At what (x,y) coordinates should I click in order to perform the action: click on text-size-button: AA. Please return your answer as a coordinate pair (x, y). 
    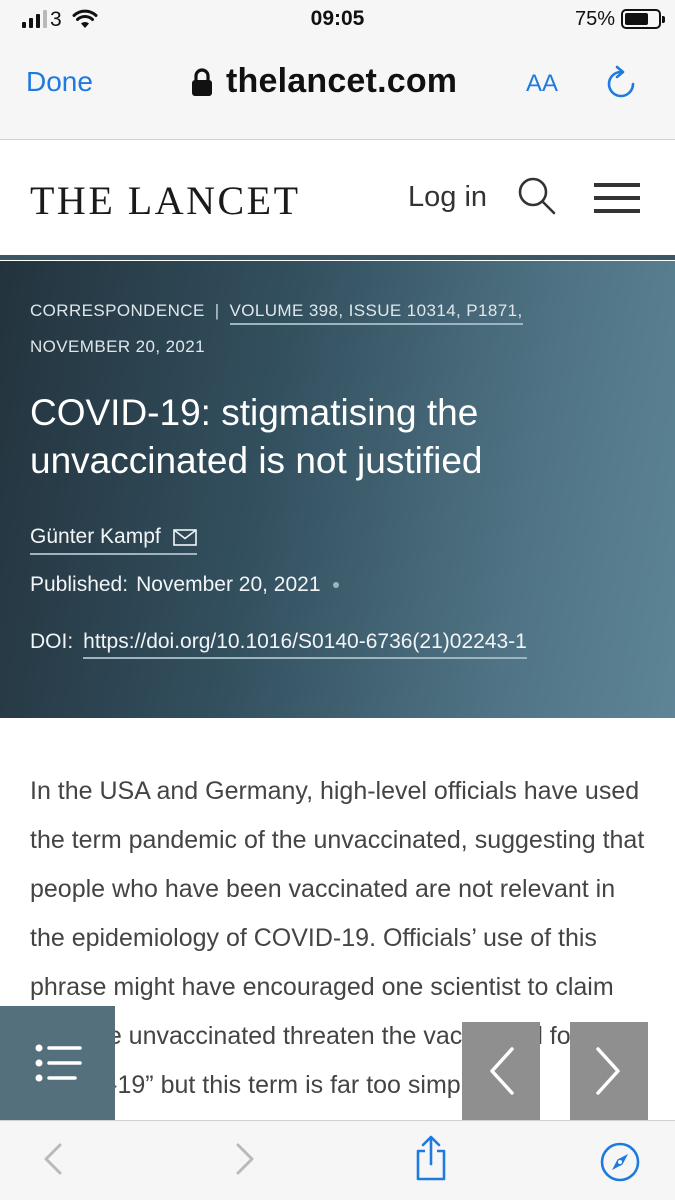
    Looking at the image, I should click on (542, 84).